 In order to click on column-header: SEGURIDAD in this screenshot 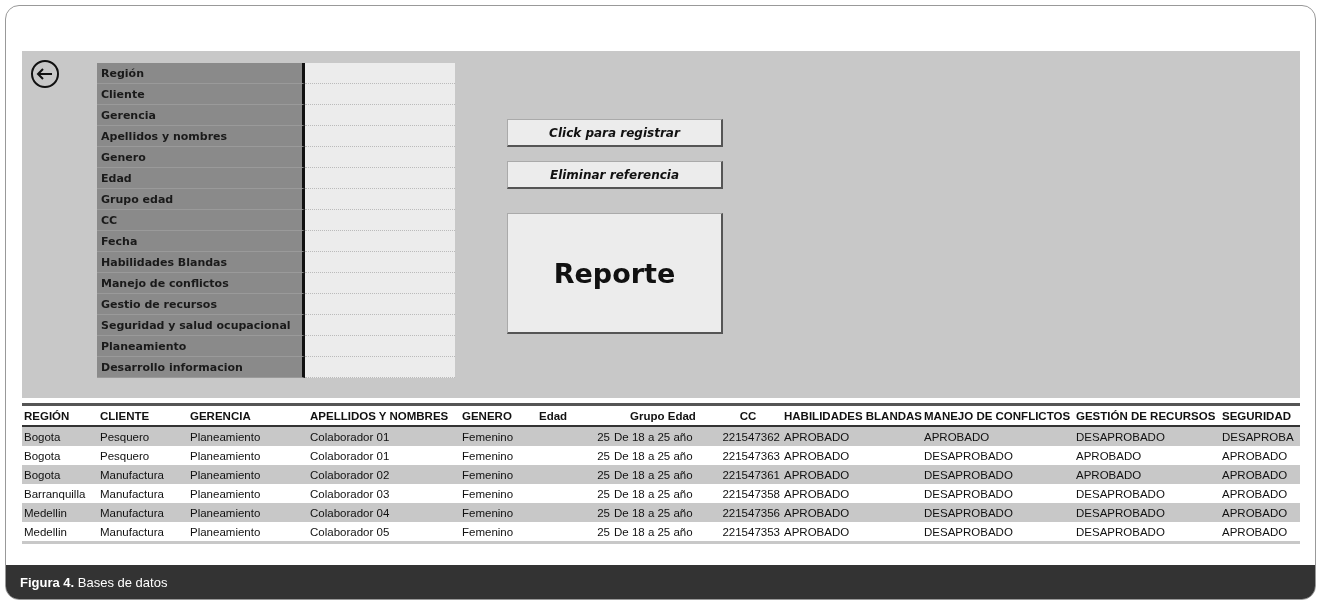, I will do `click(1256, 415)`.